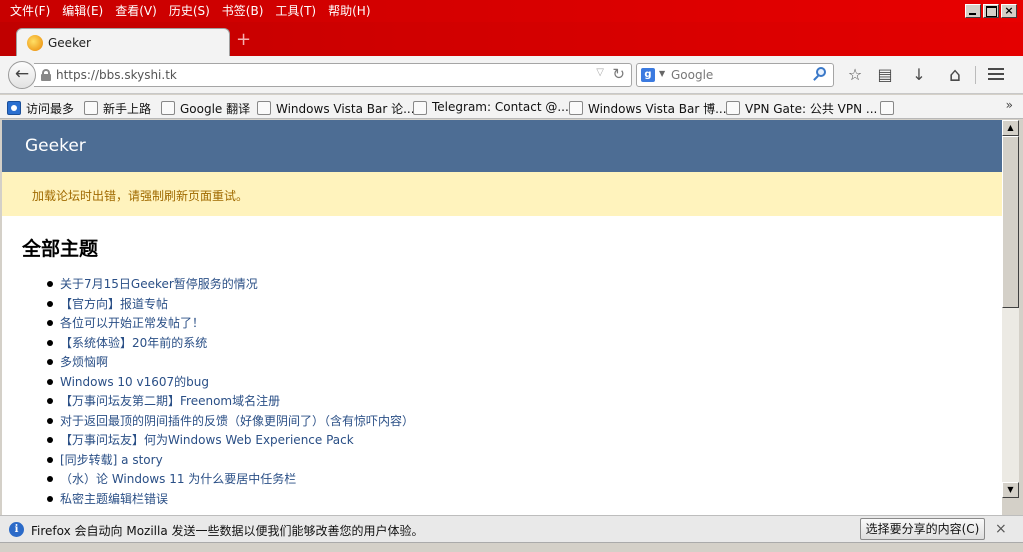  I want to click on most-visited-icon, so click(14, 108).